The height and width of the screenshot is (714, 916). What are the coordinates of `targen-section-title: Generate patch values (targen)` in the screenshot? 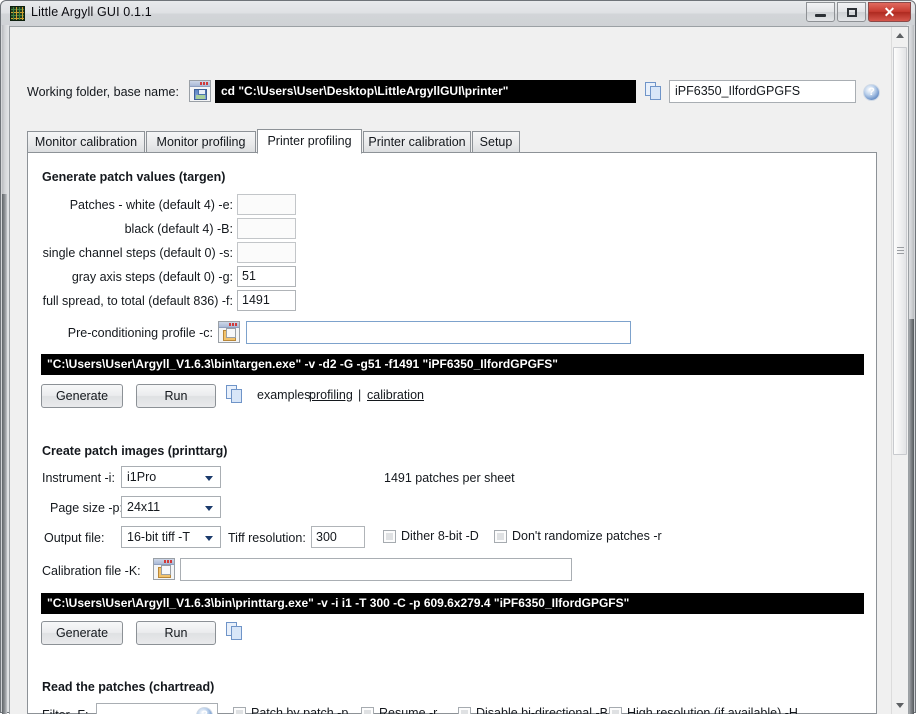 It's located at (134, 177).